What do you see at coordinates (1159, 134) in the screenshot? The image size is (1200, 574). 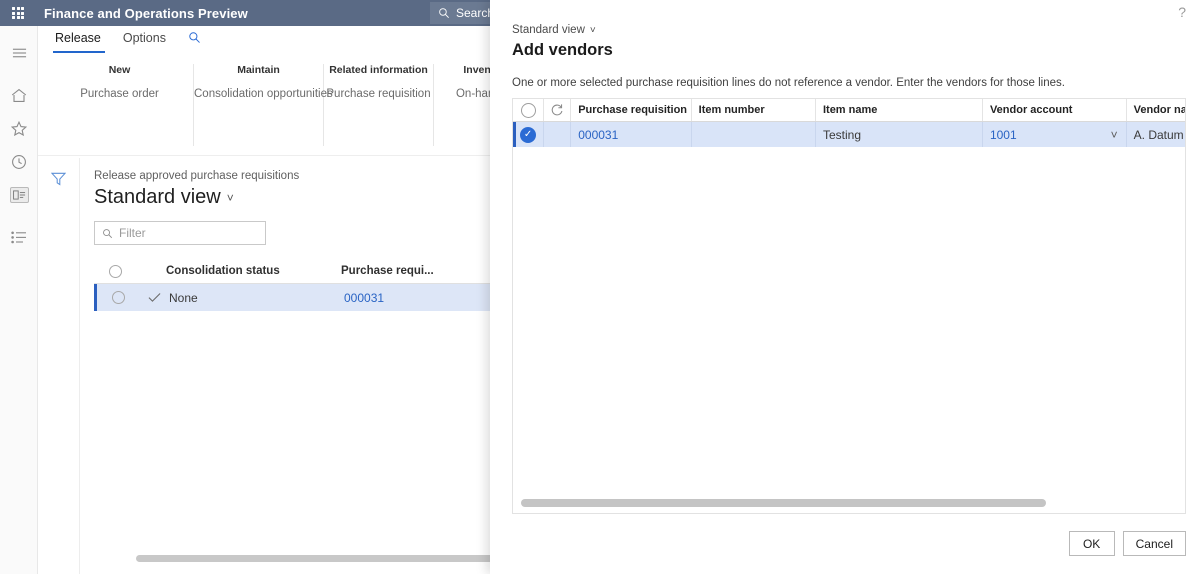 I see `cell-vendor-name: A. Datum C` at bounding box center [1159, 134].